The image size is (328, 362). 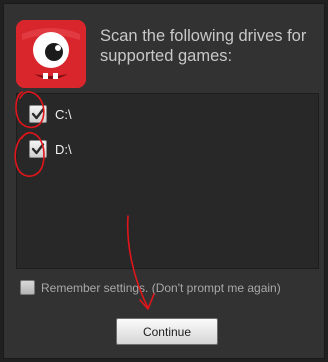 What do you see at coordinates (27, 287) in the screenshot?
I see `remember-settings-checkbox` at bounding box center [27, 287].